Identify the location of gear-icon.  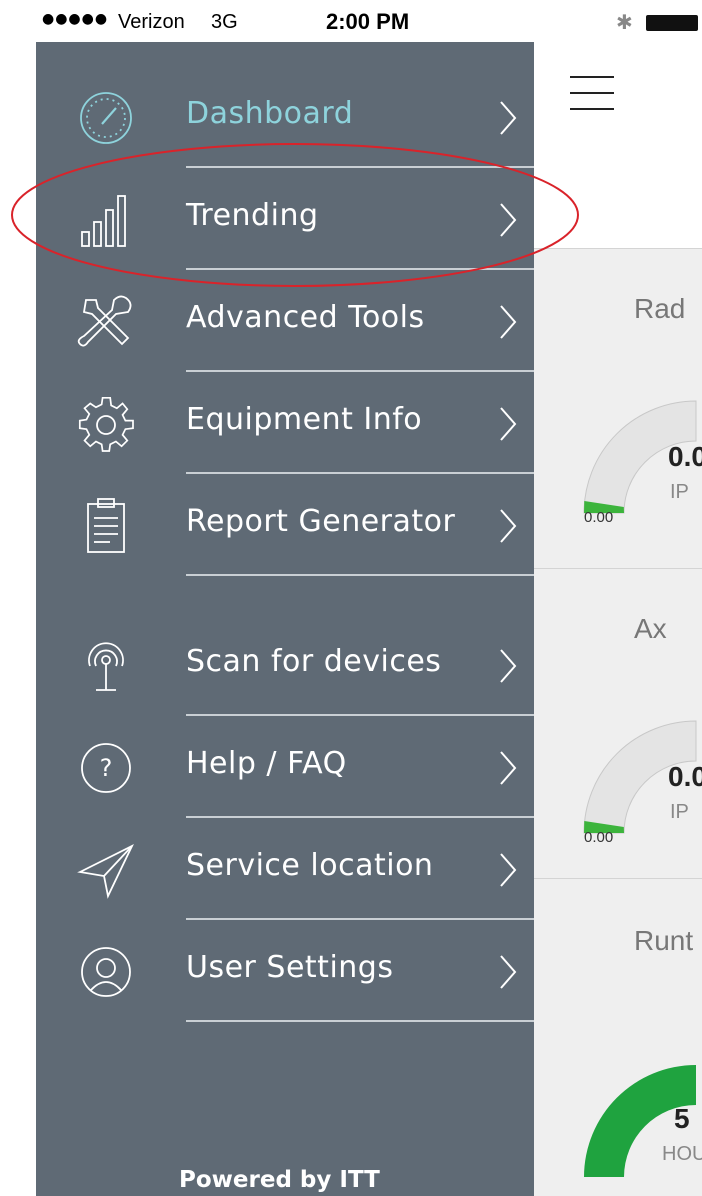
(106, 424).